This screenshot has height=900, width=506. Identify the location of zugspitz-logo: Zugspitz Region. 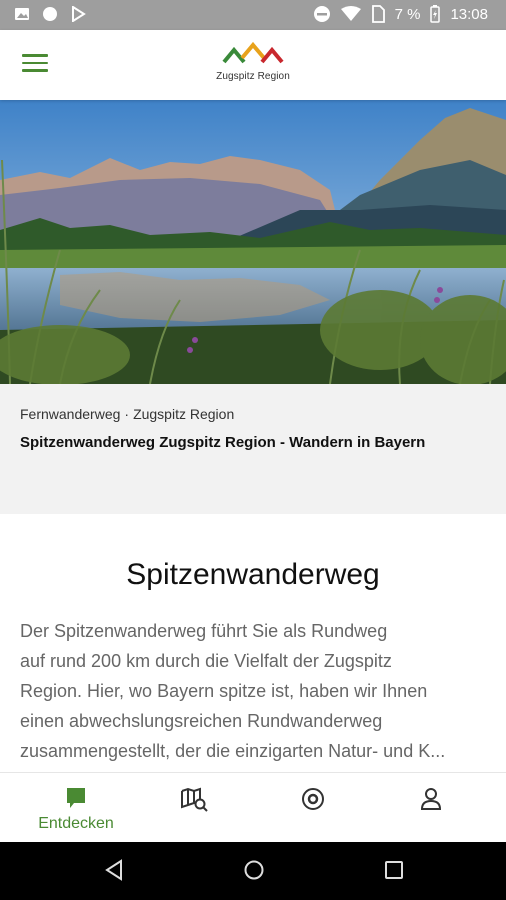
(253, 64).